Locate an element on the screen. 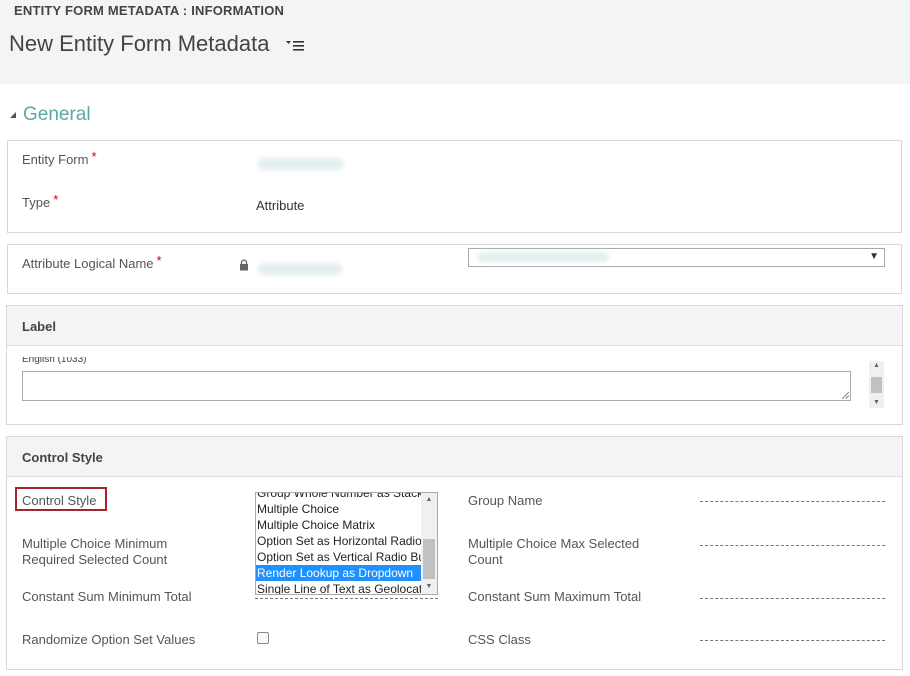 The image size is (910, 676). label-panel-title: Label is located at coordinates (39, 326).